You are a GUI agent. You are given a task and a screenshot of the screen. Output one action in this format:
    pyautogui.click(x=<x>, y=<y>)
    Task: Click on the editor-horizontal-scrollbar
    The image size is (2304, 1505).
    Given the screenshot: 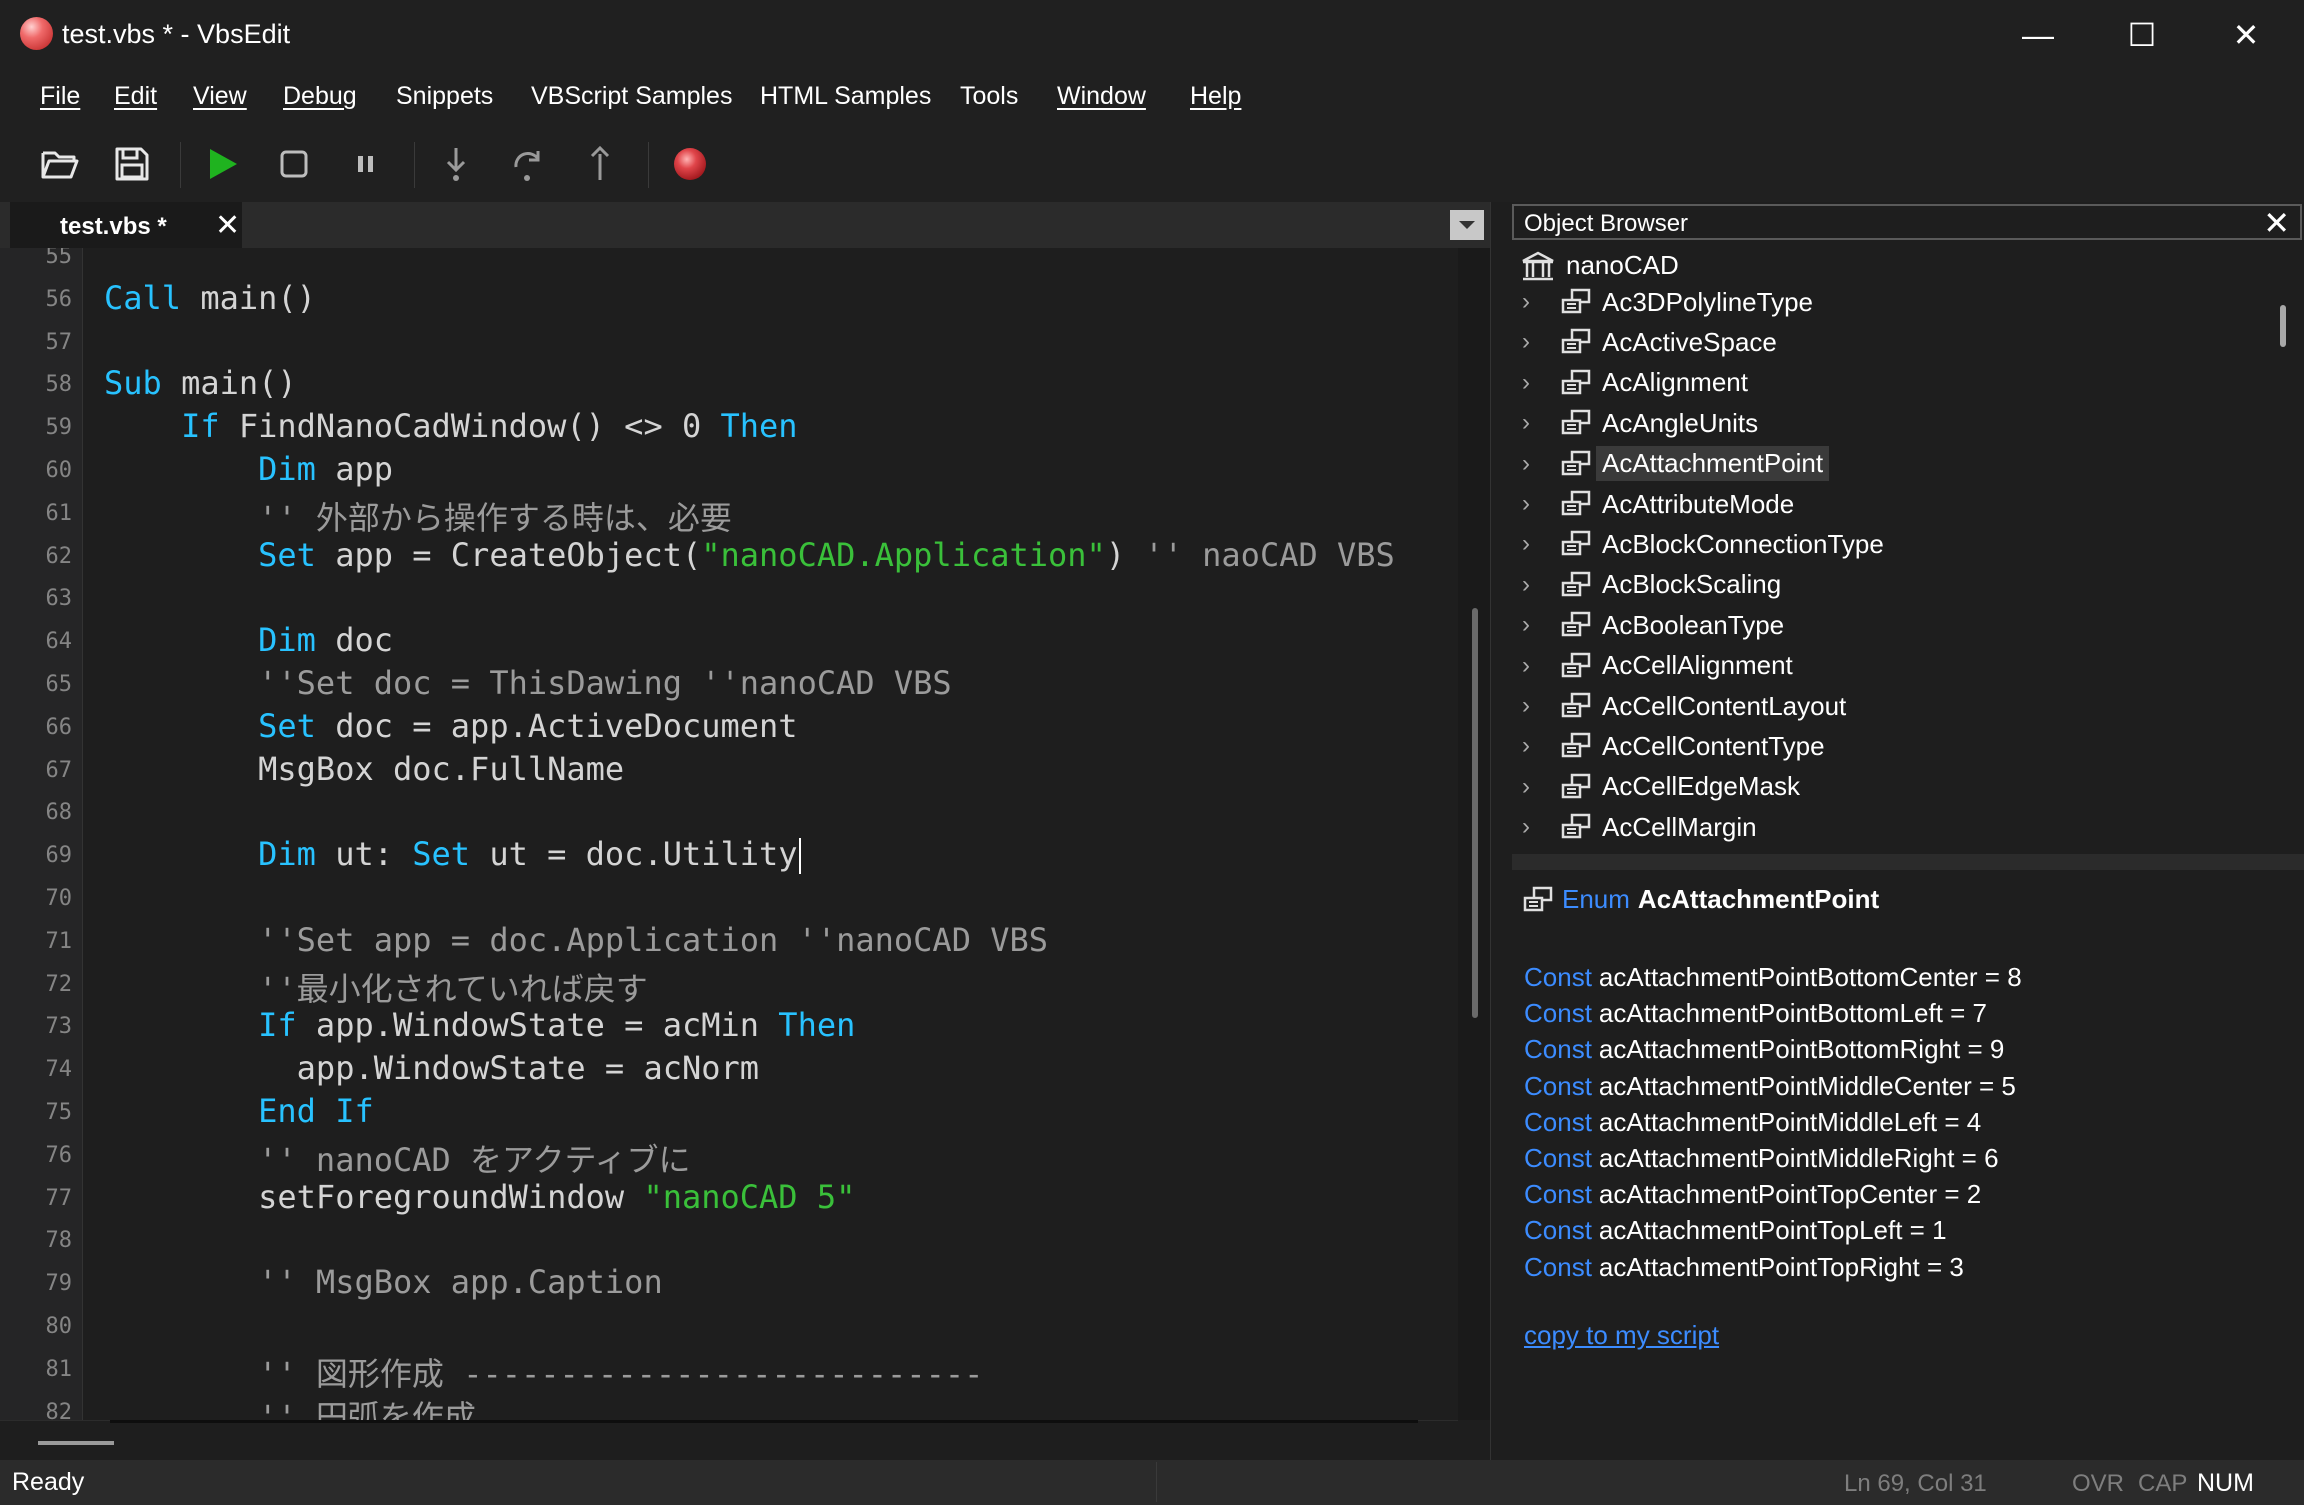 What is the action you would take?
    pyautogui.click(x=729, y=1440)
    